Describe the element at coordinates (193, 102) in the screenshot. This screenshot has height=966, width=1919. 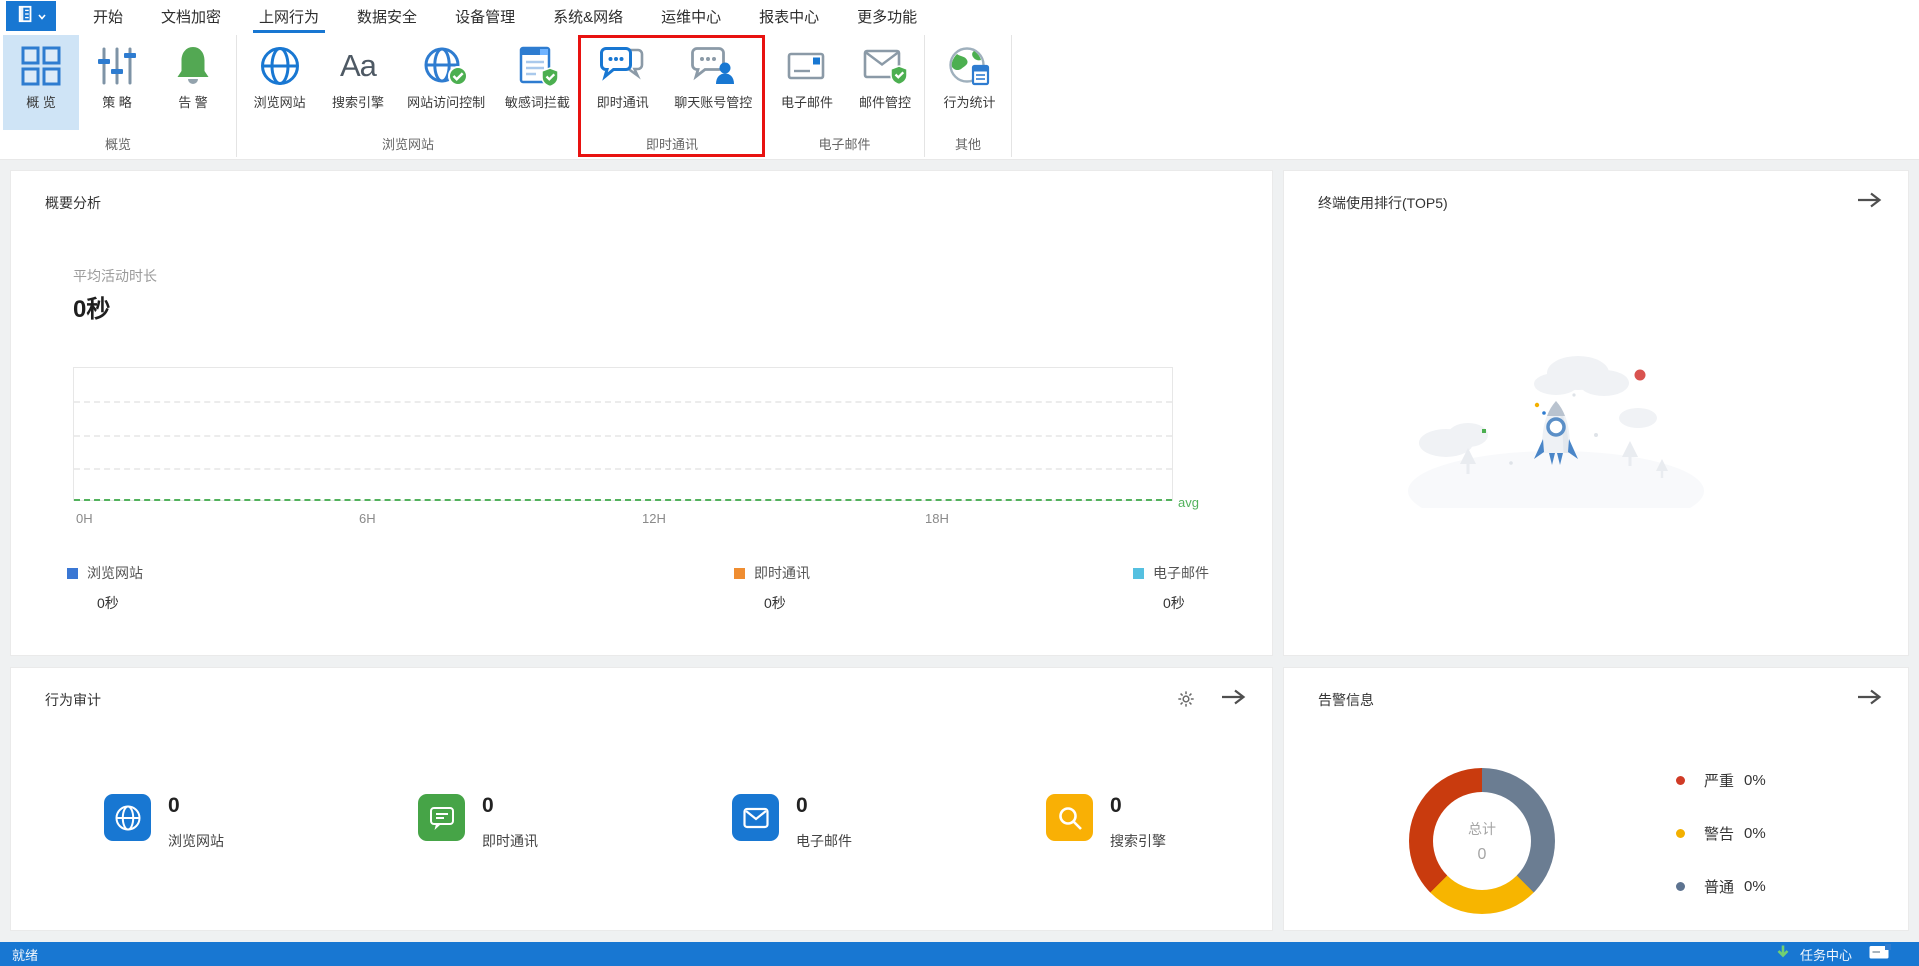
I see `ribbon-item-label: 告 警` at that location.